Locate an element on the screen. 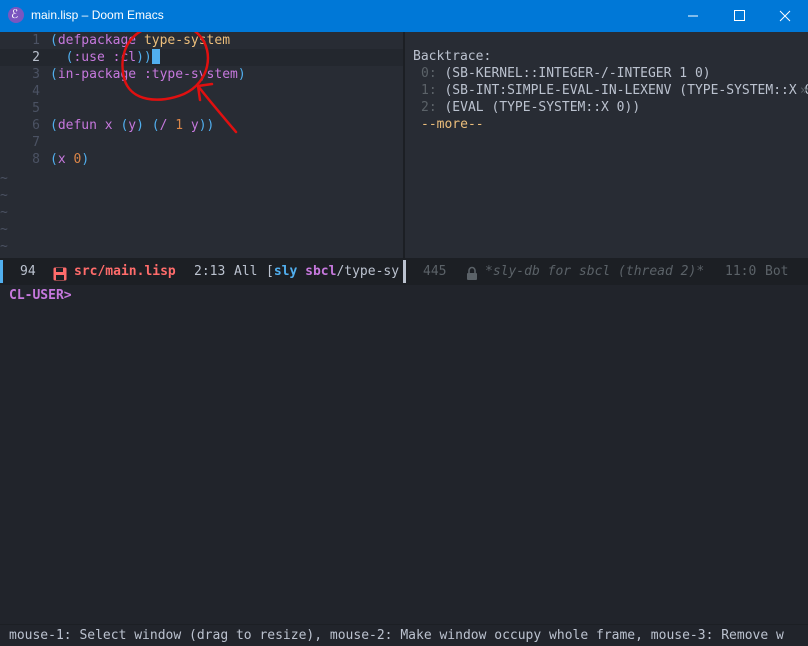  right-line-count: 445 is located at coordinates (435, 271).